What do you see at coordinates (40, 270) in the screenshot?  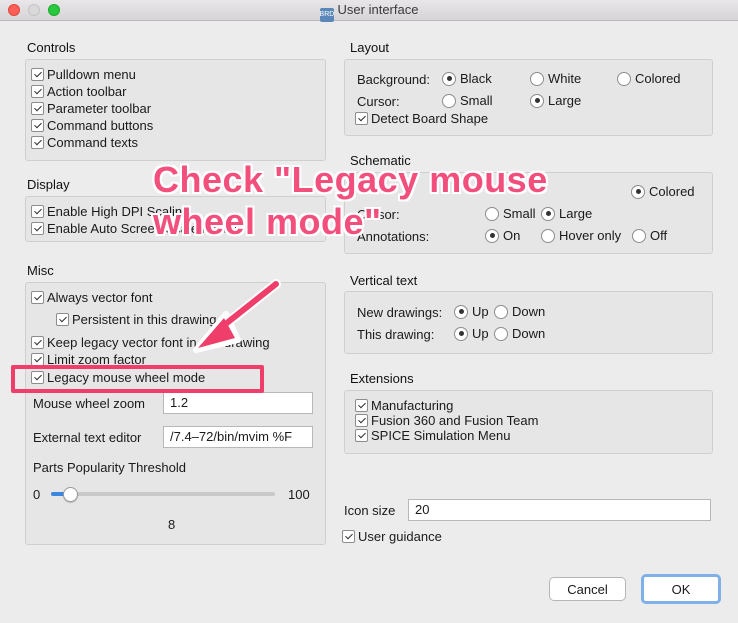 I see `misc-title: Misc` at bounding box center [40, 270].